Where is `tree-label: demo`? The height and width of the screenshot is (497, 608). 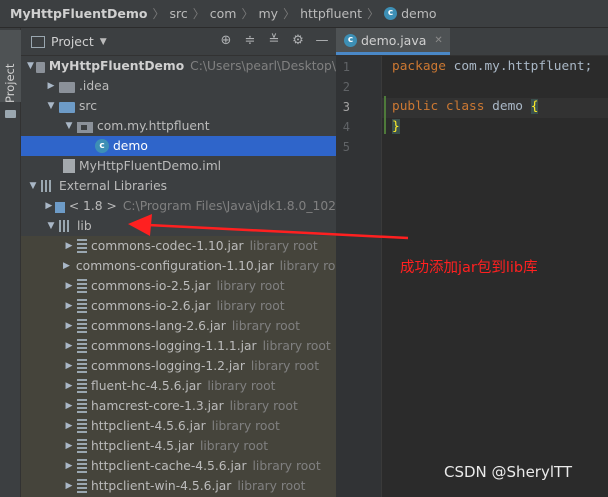
tree-label: demo is located at coordinates (130, 146).